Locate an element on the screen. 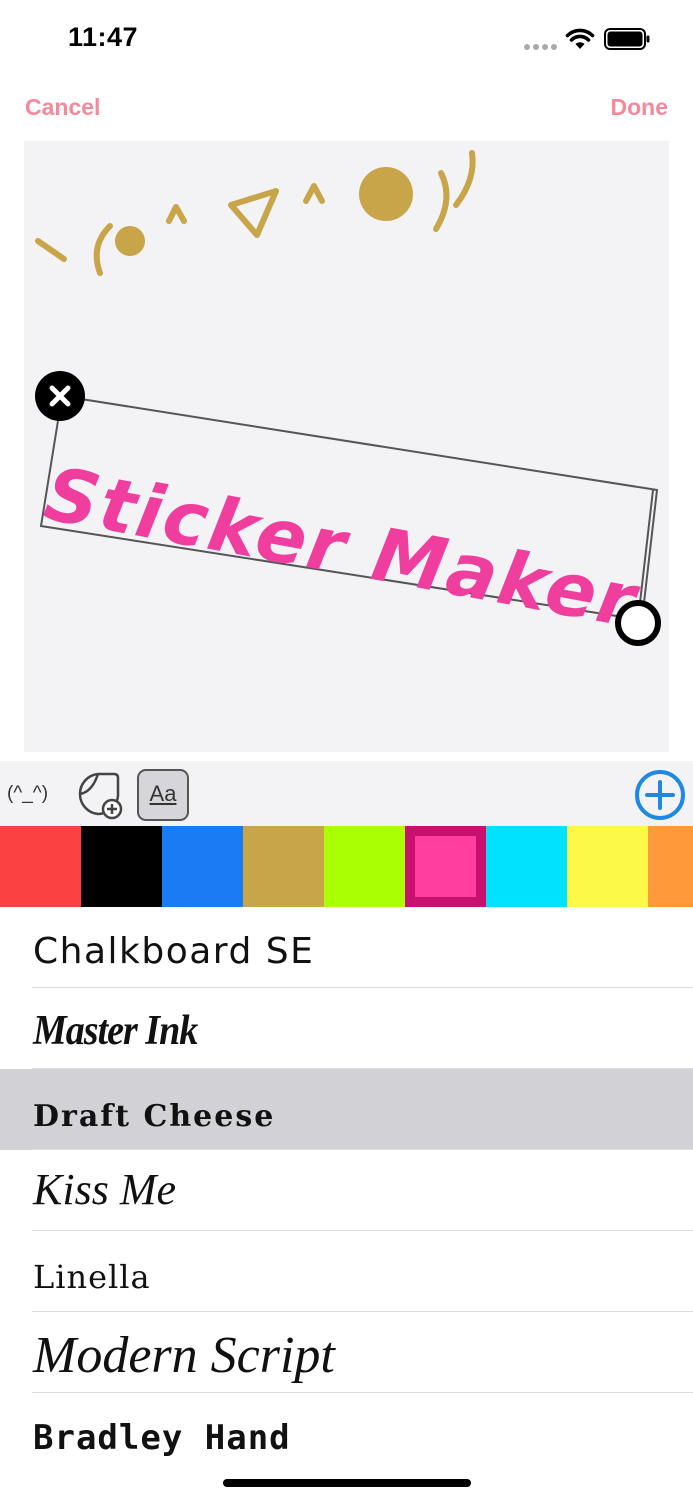 This screenshot has height=1500, width=693. font-name: Chalkboard SE is located at coordinates (174, 951).